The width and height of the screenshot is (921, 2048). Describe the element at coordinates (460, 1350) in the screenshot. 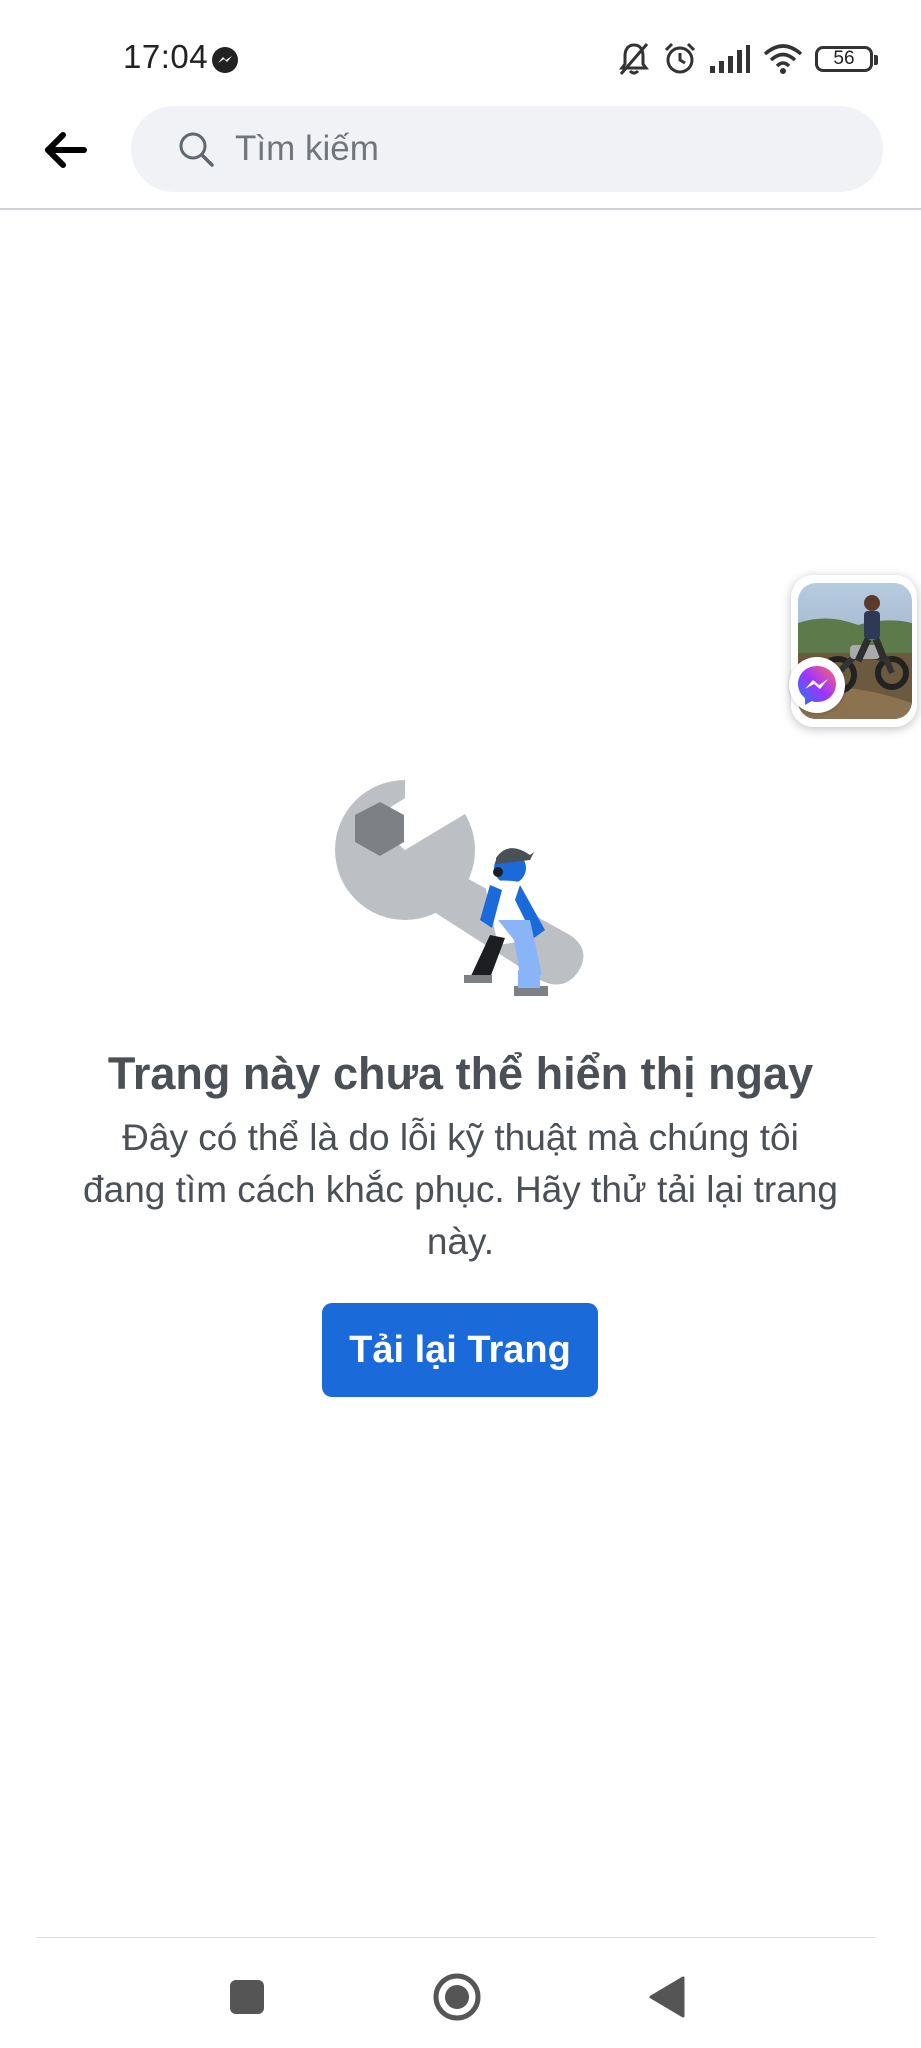

I see `reload-page-button: Tải lại Trang` at that location.